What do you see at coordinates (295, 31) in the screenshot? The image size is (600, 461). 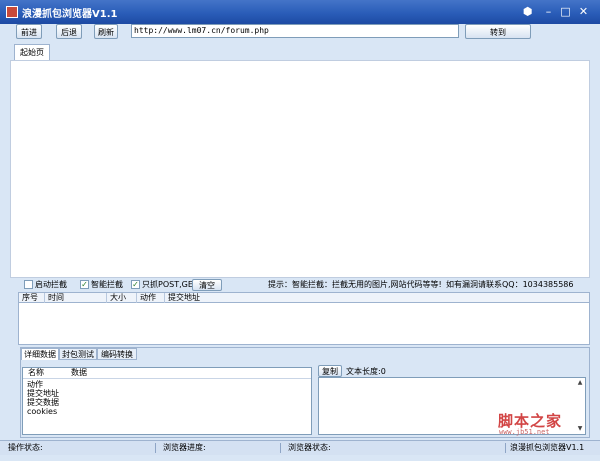 I see `url-input: http://www.lm07.cn/forum.php` at bounding box center [295, 31].